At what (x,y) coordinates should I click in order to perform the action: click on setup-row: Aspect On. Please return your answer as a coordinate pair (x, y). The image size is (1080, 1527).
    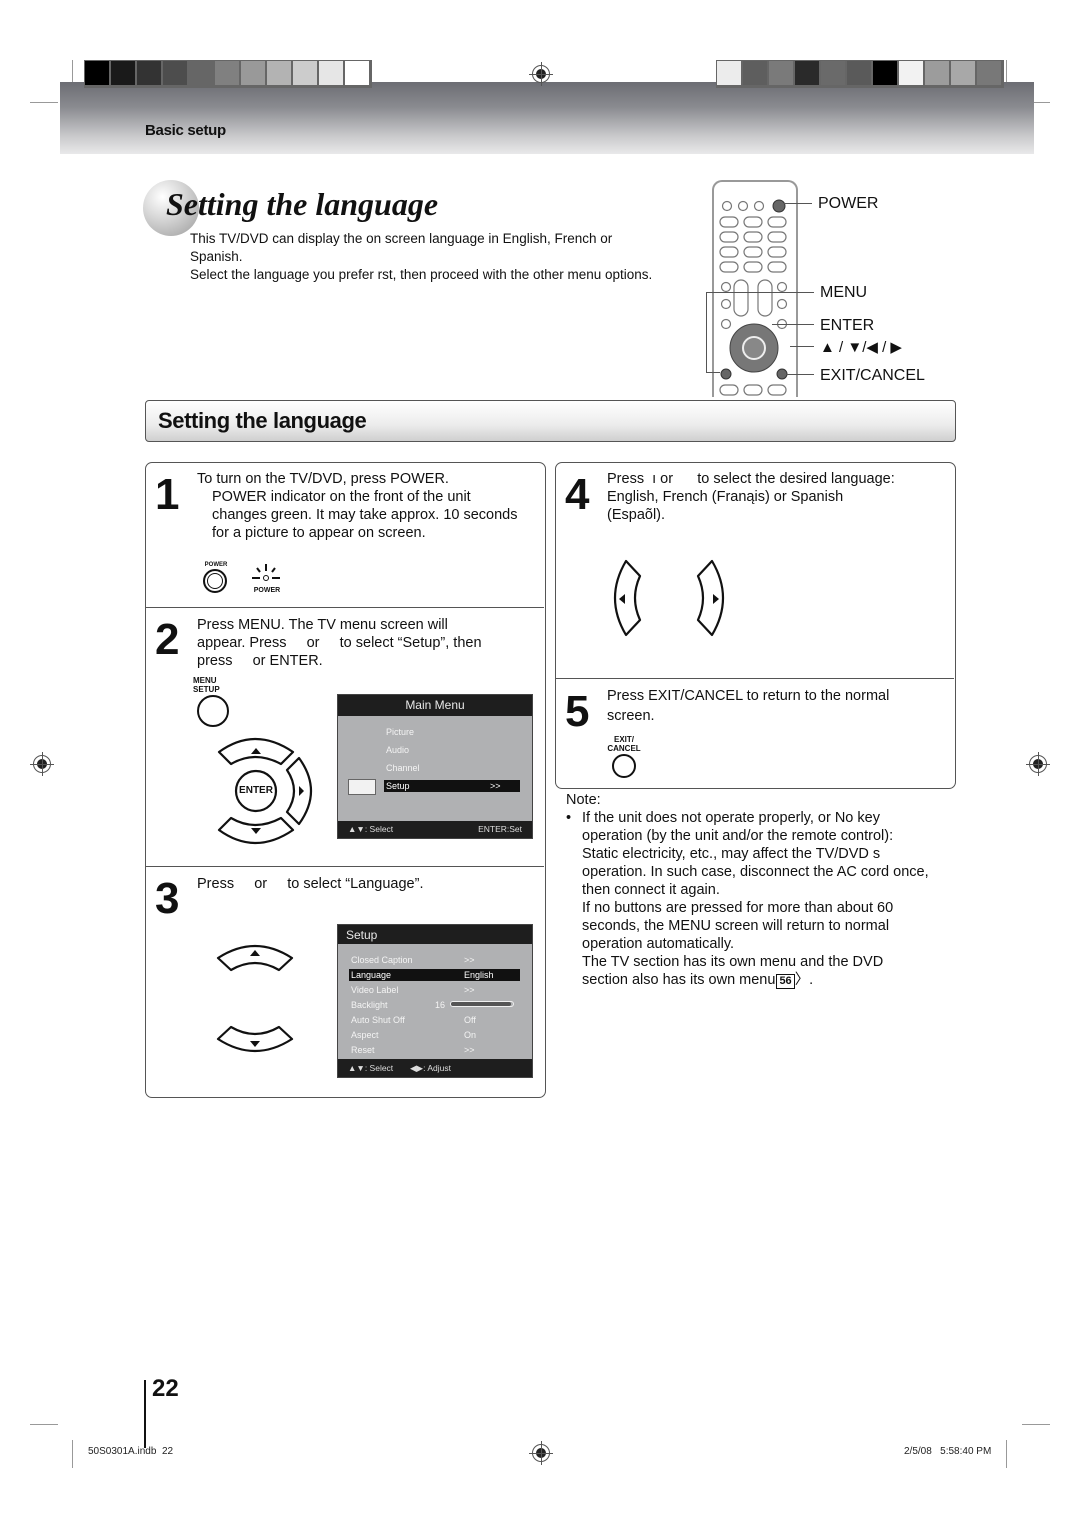
    Looking at the image, I should click on (434, 1035).